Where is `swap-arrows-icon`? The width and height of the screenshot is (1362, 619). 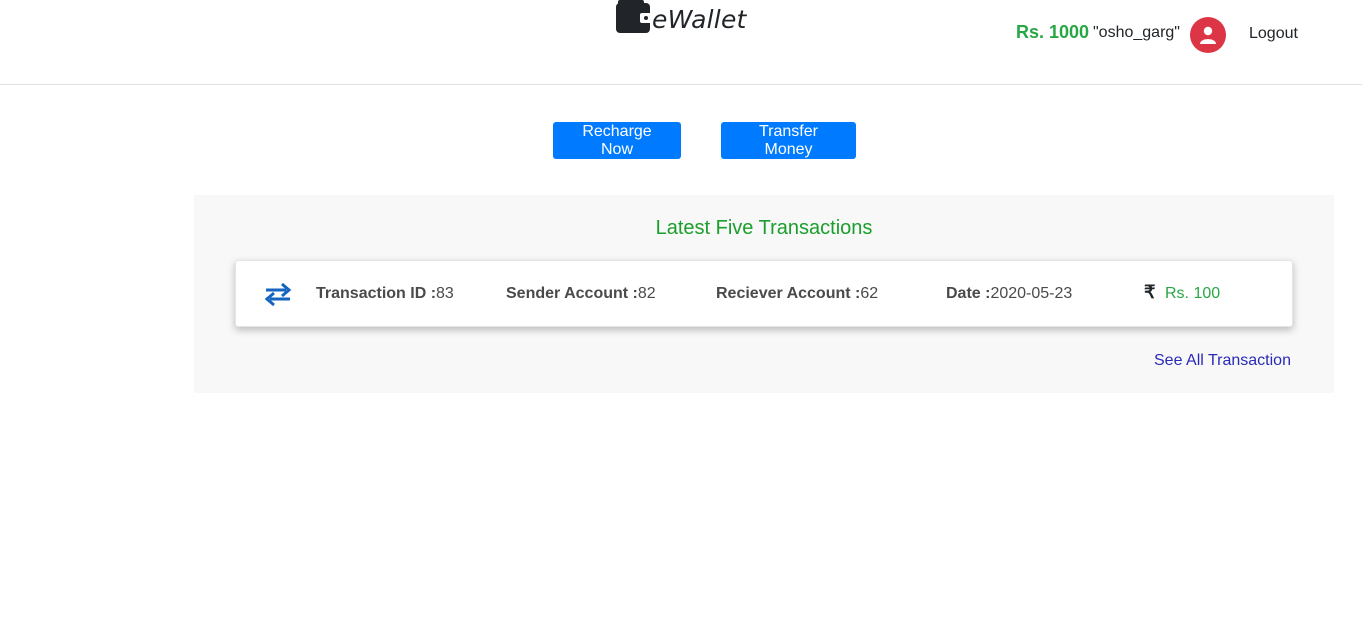
swap-arrows-icon is located at coordinates (278, 294).